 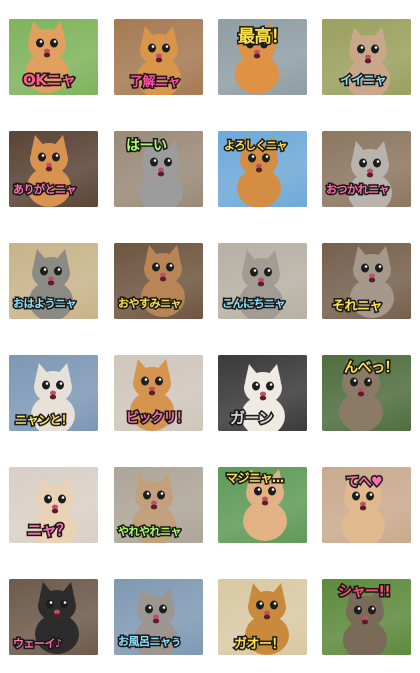 What do you see at coordinates (259, 645) in the screenshot?
I see `sticker-caption: ガオー！` at bounding box center [259, 645].